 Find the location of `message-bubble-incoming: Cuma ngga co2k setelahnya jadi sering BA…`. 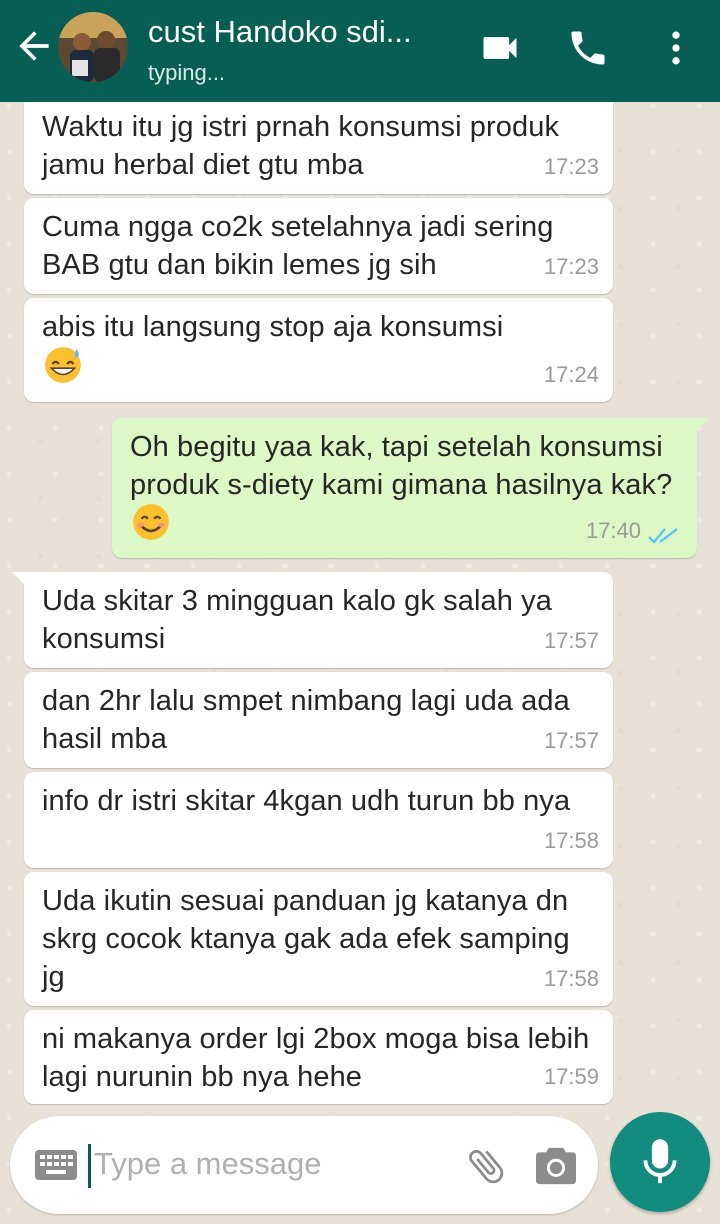

message-bubble-incoming: Cuma ngga co2k setelahnya jadi sering BA… is located at coordinates (318, 246).